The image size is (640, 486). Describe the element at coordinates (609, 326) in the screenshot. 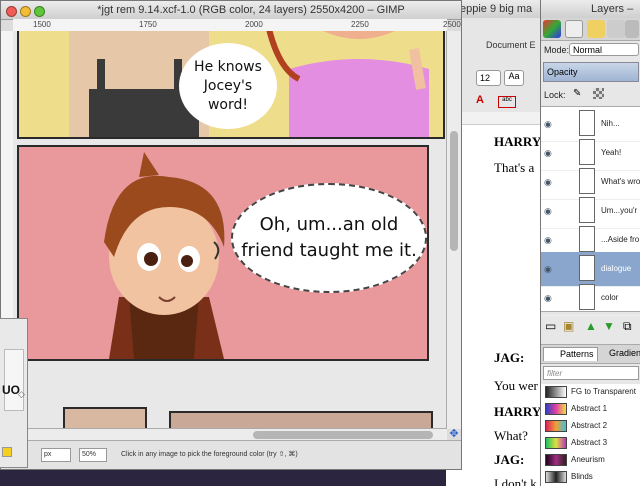

I see `lower-layer-icon: ▼` at that location.